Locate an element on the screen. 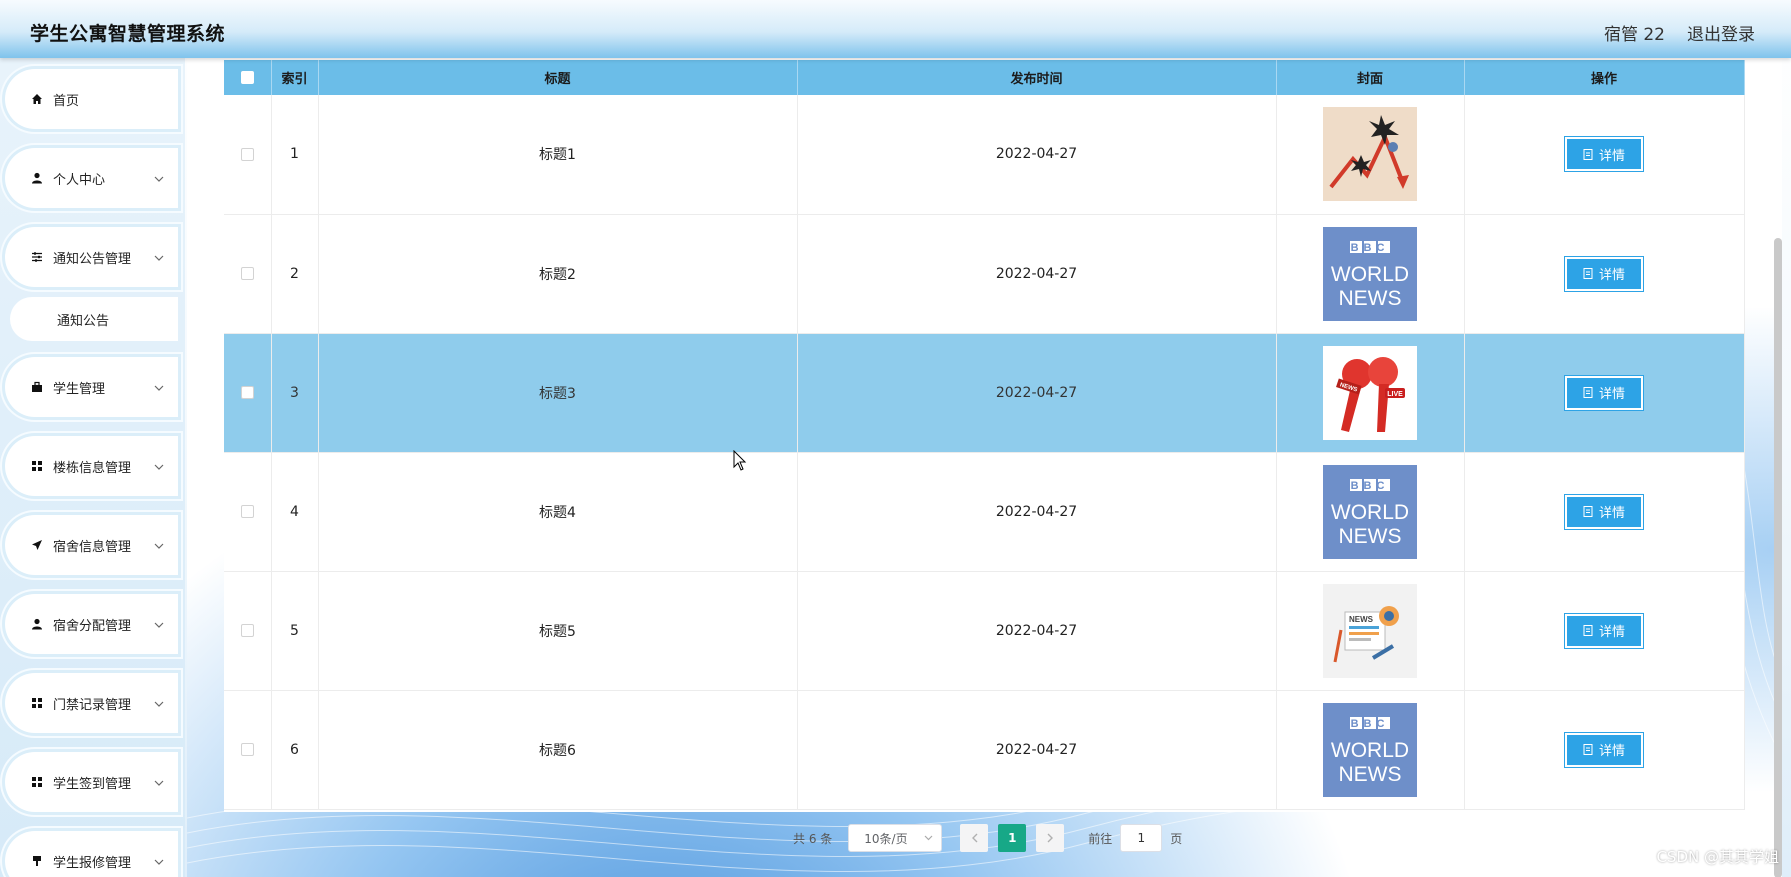 This screenshot has height=877, width=1791. watermark: CSDN @其其学姐 is located at coordinates (1717, 857).